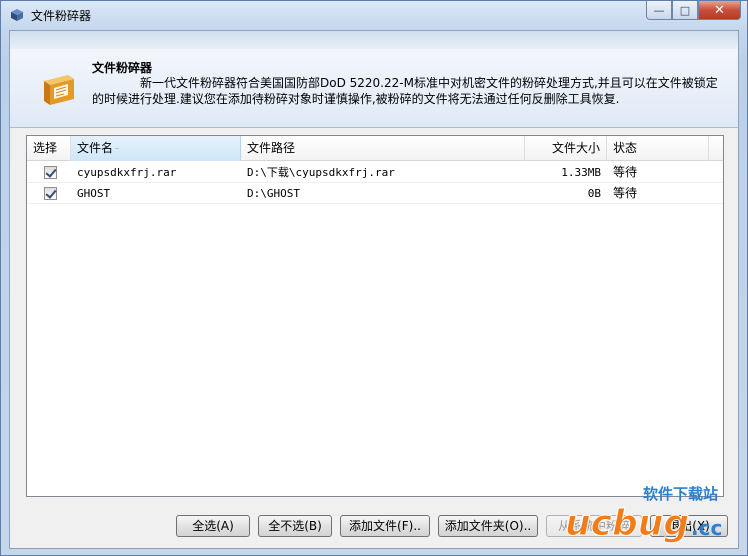 The image size is (748, 556). Describe the element at coordinates (581, 172) in the screenshot. I see `row-file-size: 1.33MB` at that location.